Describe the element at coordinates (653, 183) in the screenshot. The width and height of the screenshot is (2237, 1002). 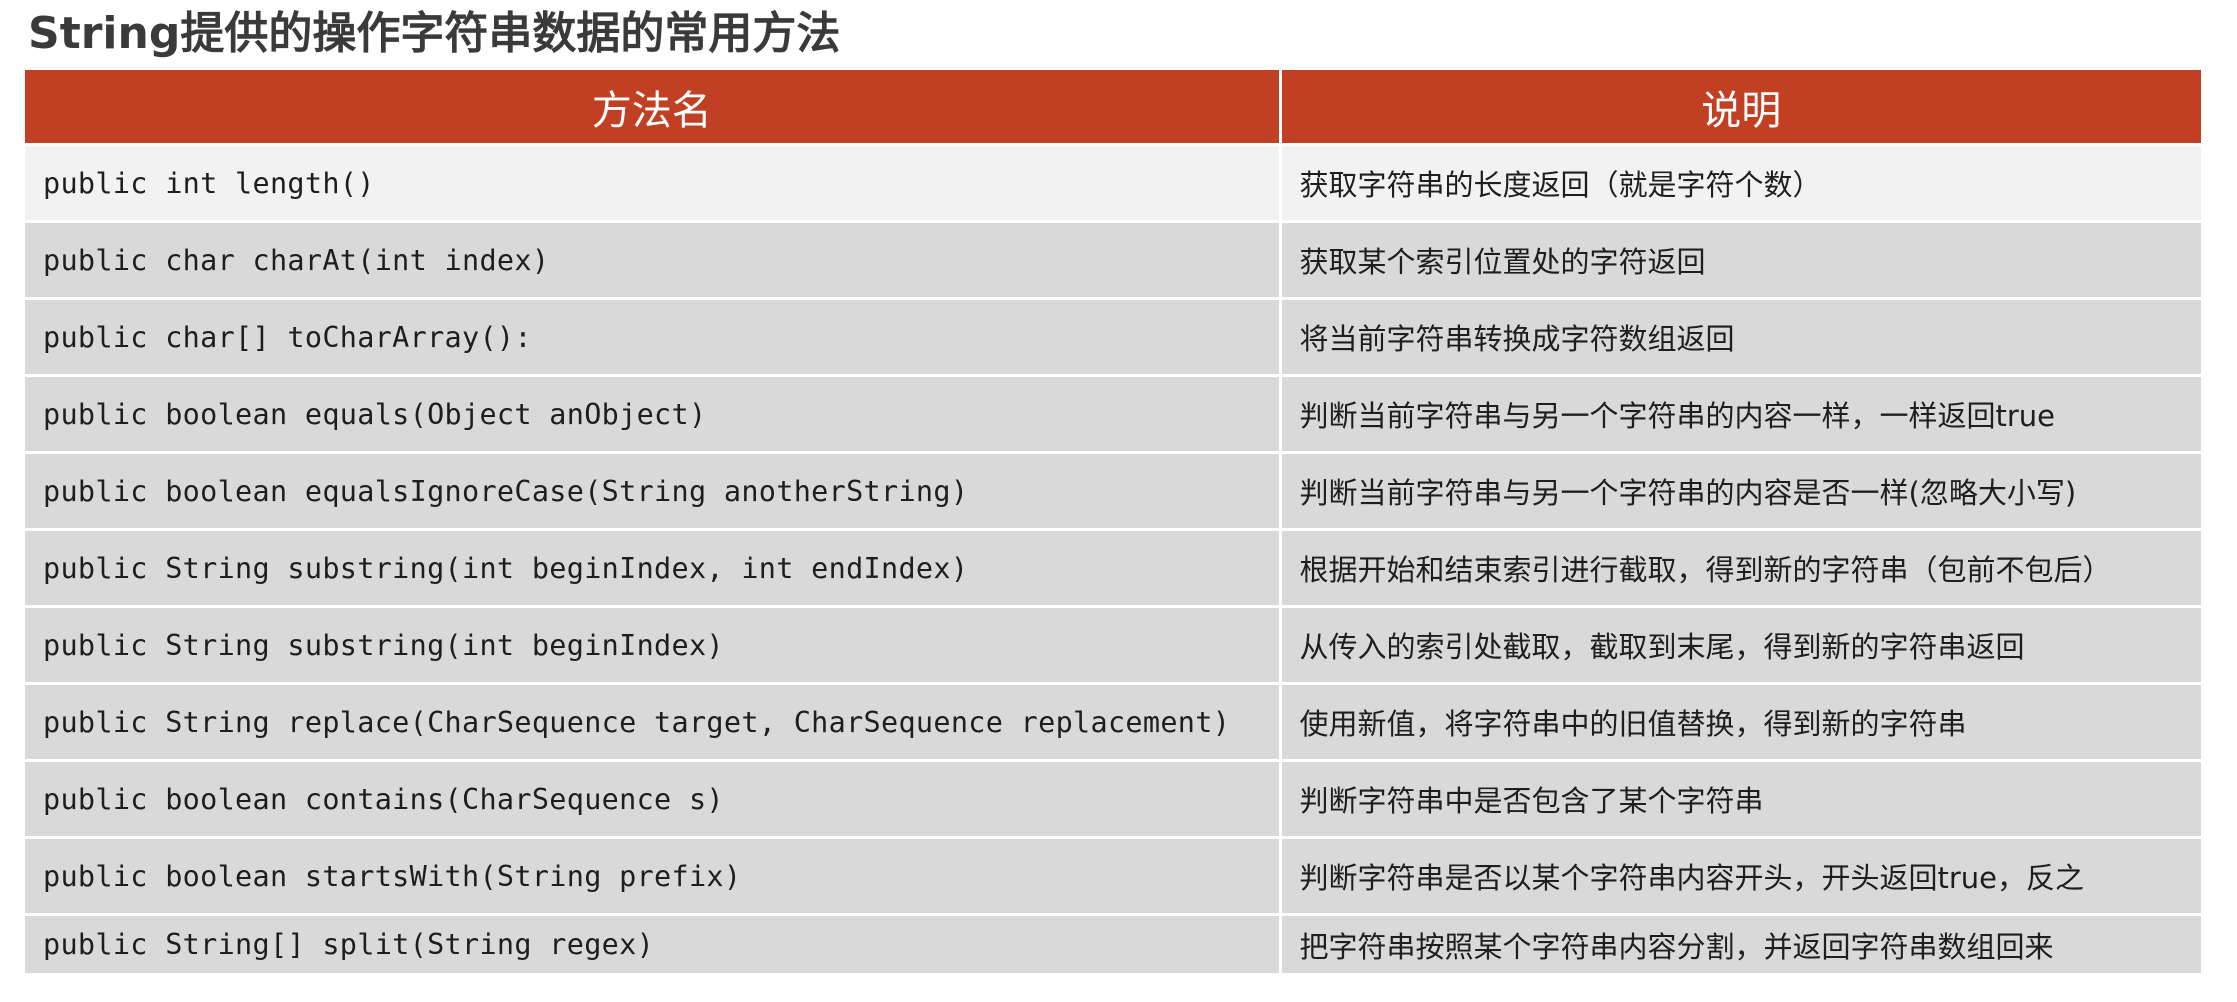
I see `method-signature: public int length()` at that location.